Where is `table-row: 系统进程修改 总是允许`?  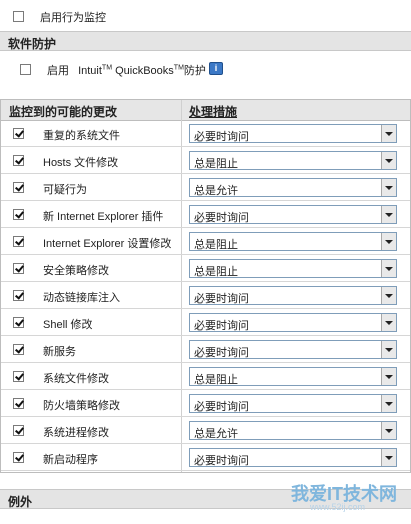 table-row: 系统进程修改 总是允许 is located at coordinates (205, 430).